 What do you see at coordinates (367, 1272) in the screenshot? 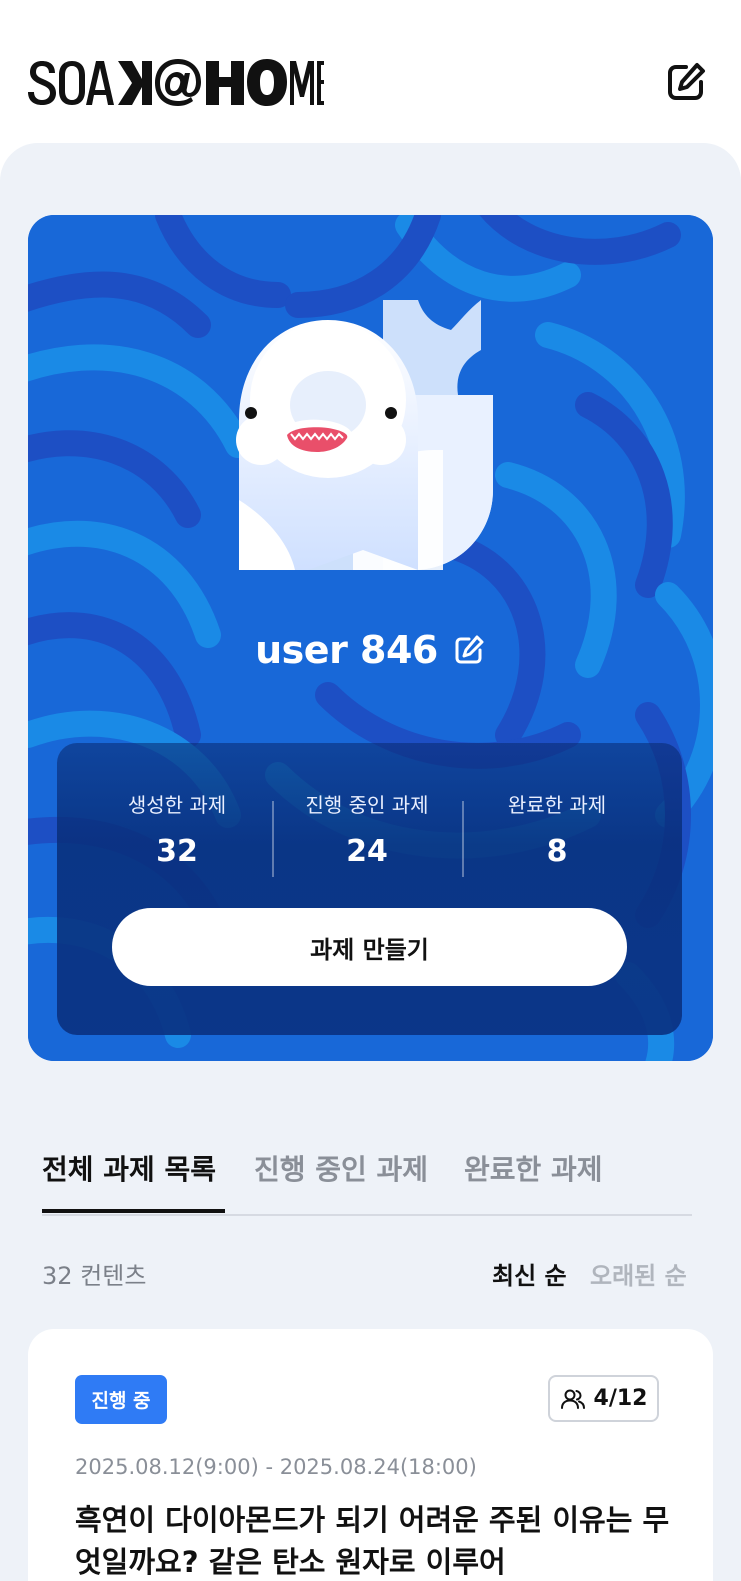
I see `list-toolbar: 32 컨텐츠 최신 순 오래된 순` at bounding box center [367, 1272].